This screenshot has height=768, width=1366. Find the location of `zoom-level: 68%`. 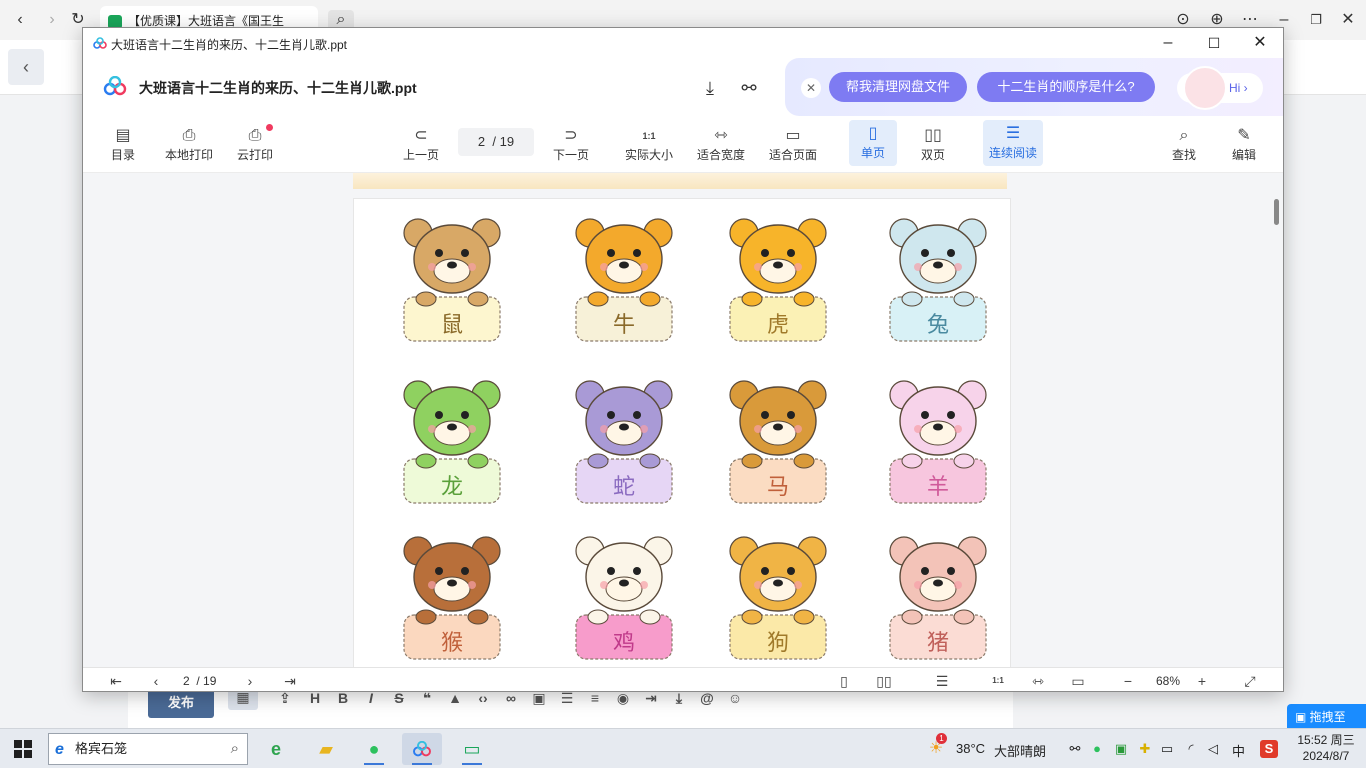

zoom-level: 68% is located at coordinates (1168, 681).